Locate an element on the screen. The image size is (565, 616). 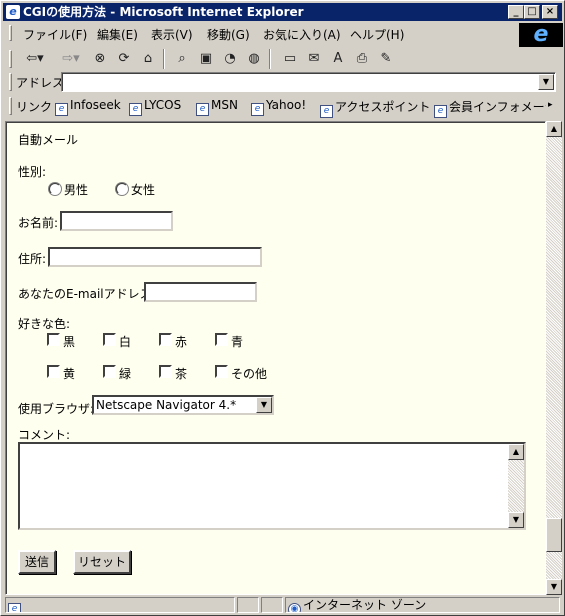
fullscreen-icon: ▭ is located at coordinates (290, 59).